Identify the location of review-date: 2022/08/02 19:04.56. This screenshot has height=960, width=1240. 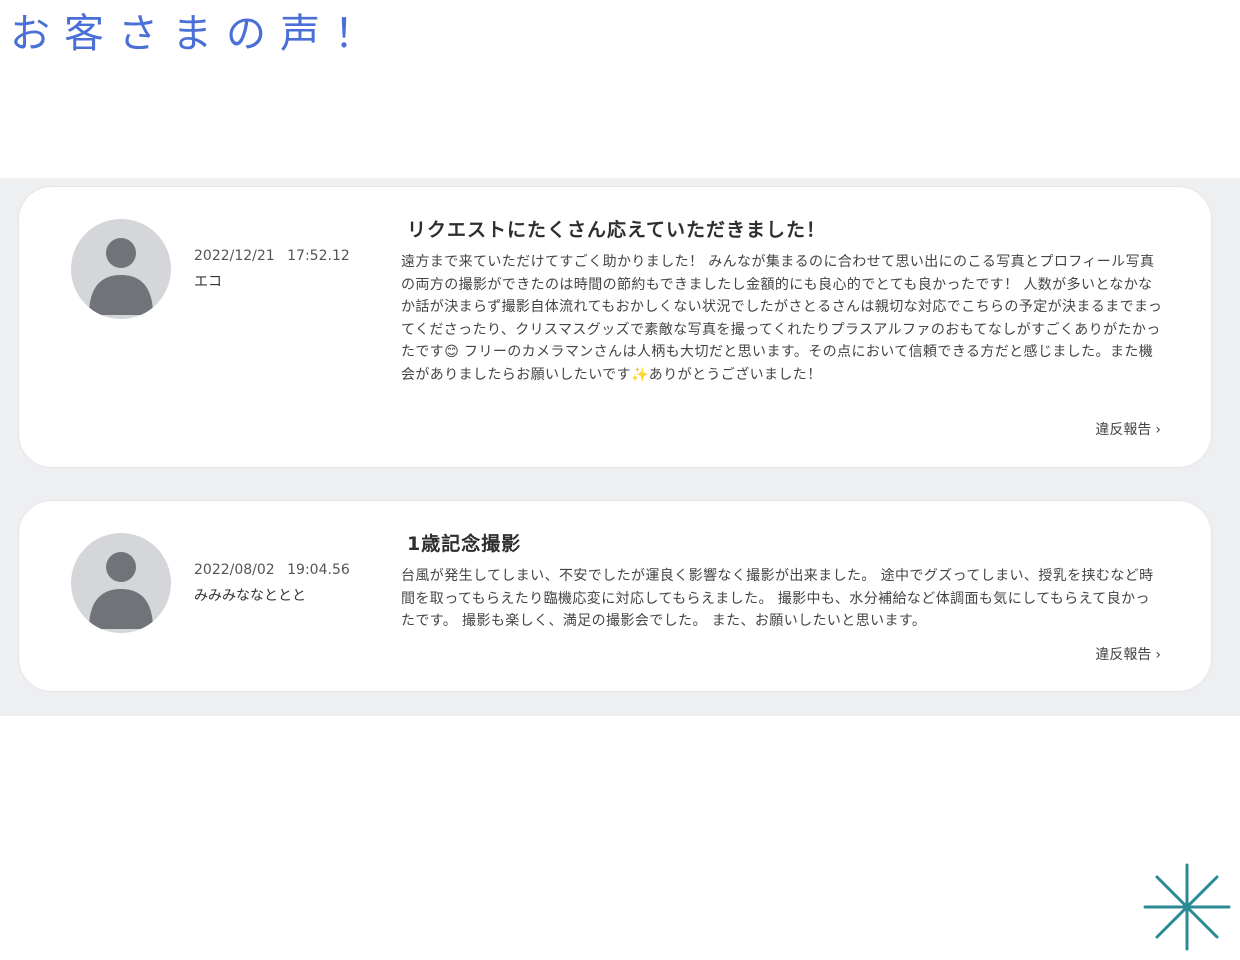
(272, 570).